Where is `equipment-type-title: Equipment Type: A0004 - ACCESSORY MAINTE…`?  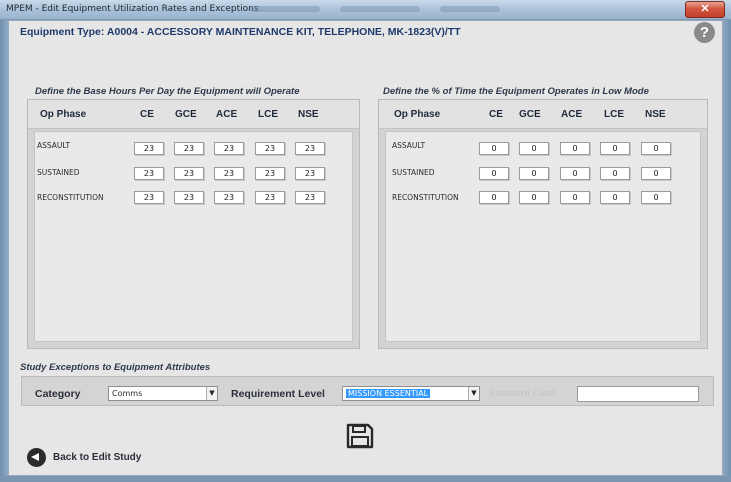 equipment-type-title: Equipment Type: A0004 - ACCESSORY MAINTE… is located at coordinates (240, 32).